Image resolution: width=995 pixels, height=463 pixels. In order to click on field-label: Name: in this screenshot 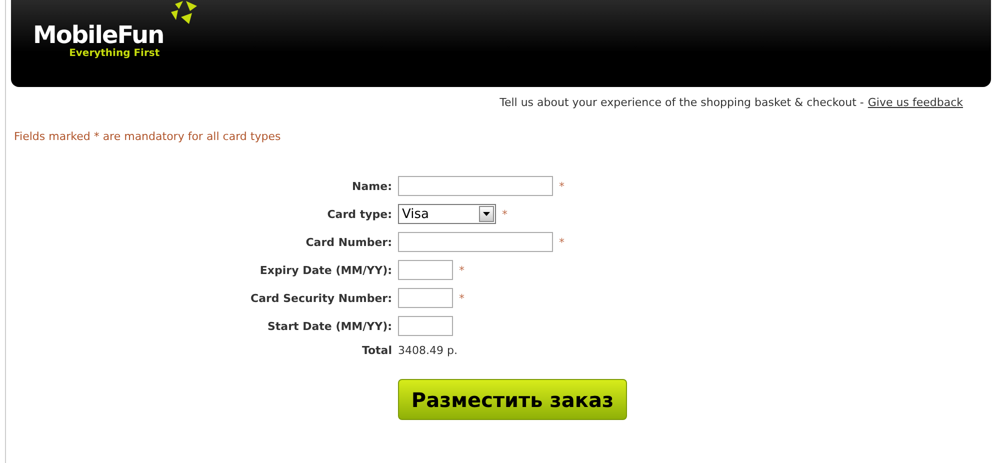, I will do `click(371, 186)`.